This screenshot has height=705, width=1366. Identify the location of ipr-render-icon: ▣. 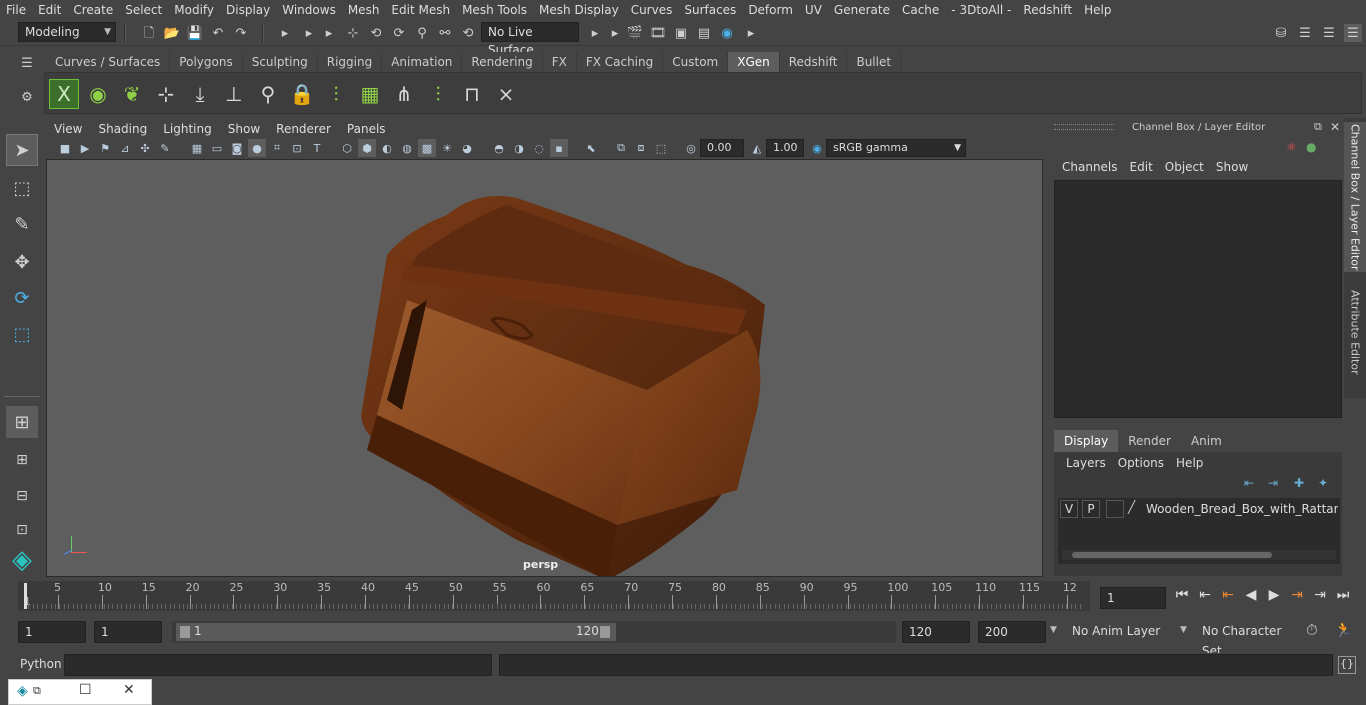
(681, 33).